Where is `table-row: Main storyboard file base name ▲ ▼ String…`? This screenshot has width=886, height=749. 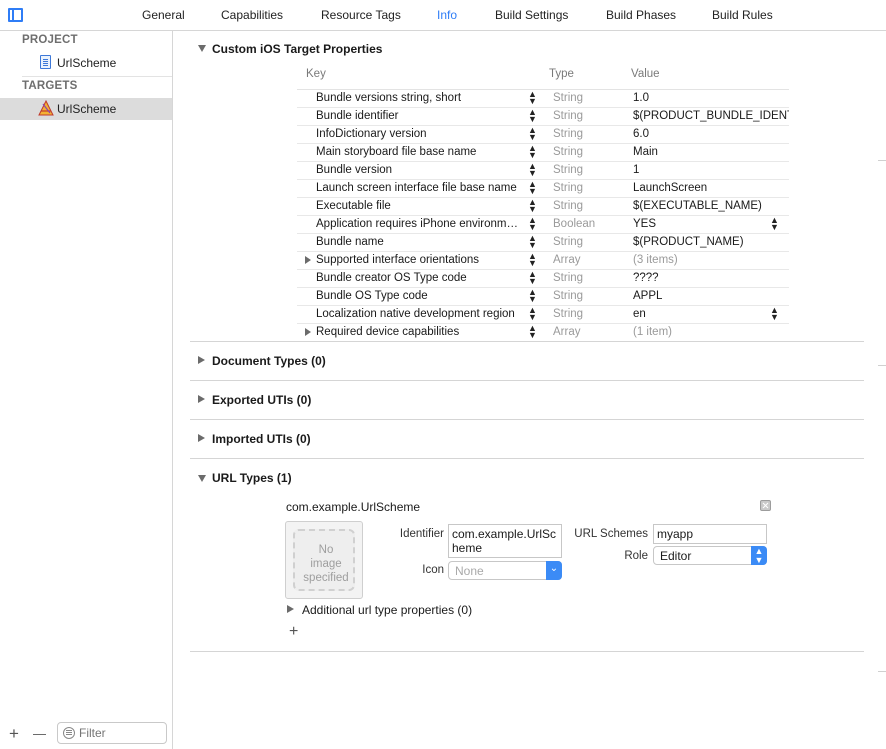 table-row: Main storyboard file base name ▲ ▼ String… is located at coordinates (543, 153).